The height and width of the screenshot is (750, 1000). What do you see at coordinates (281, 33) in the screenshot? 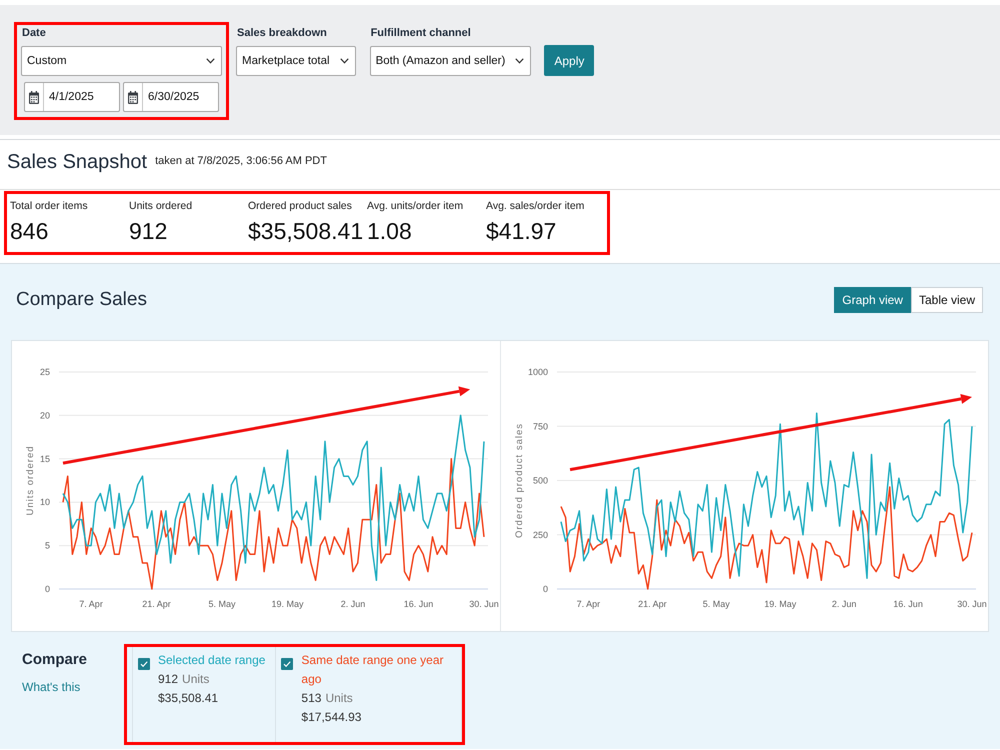
I see `filter-label: Sales breakdown` at bounding box center [281, 33].